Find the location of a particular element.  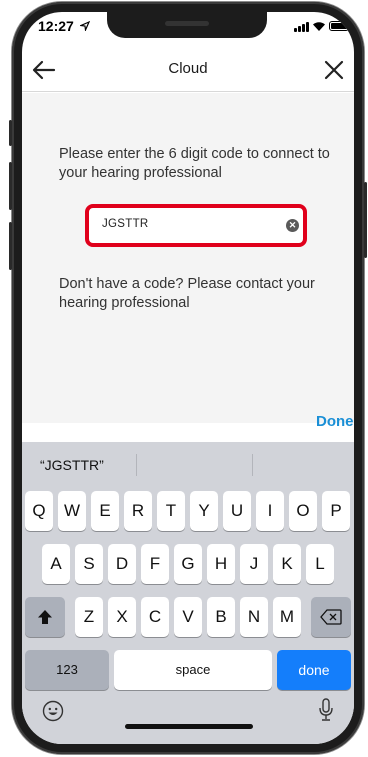

backspace-icon is located at coordinates (331, 617).